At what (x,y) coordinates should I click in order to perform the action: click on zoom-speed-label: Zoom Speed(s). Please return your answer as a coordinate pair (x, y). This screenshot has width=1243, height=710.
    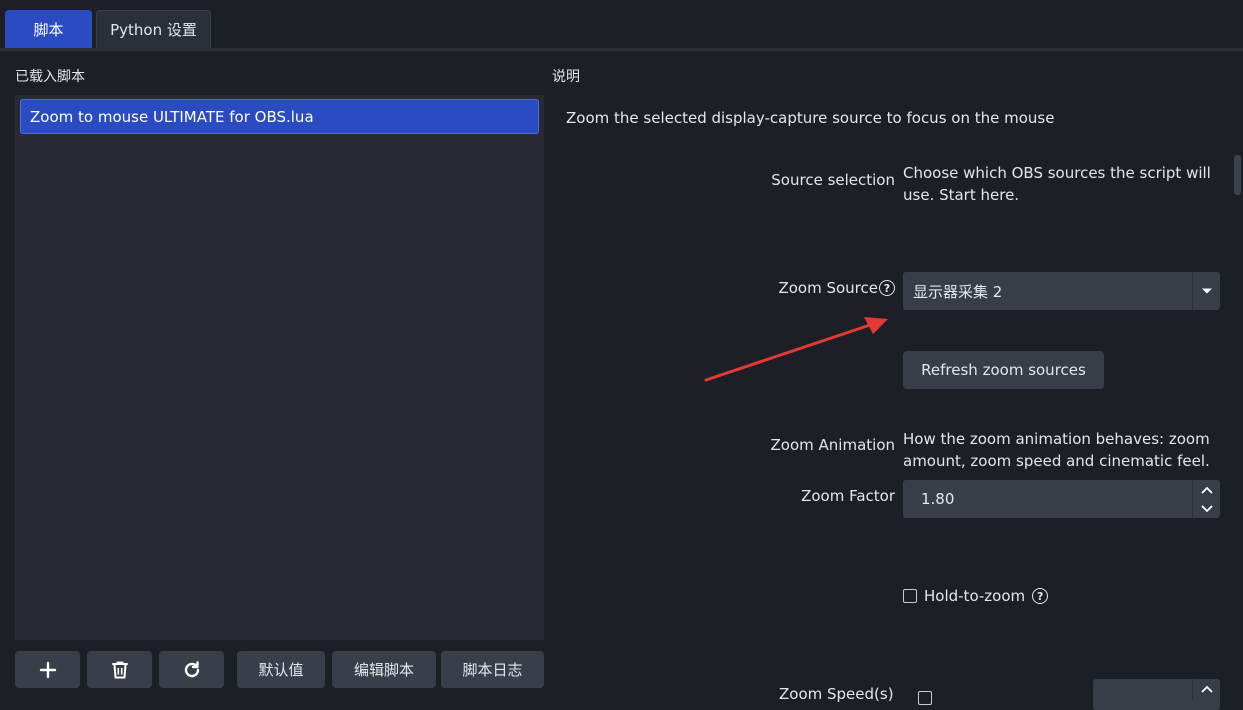
    Looking at the image, I should click on (836, 694).